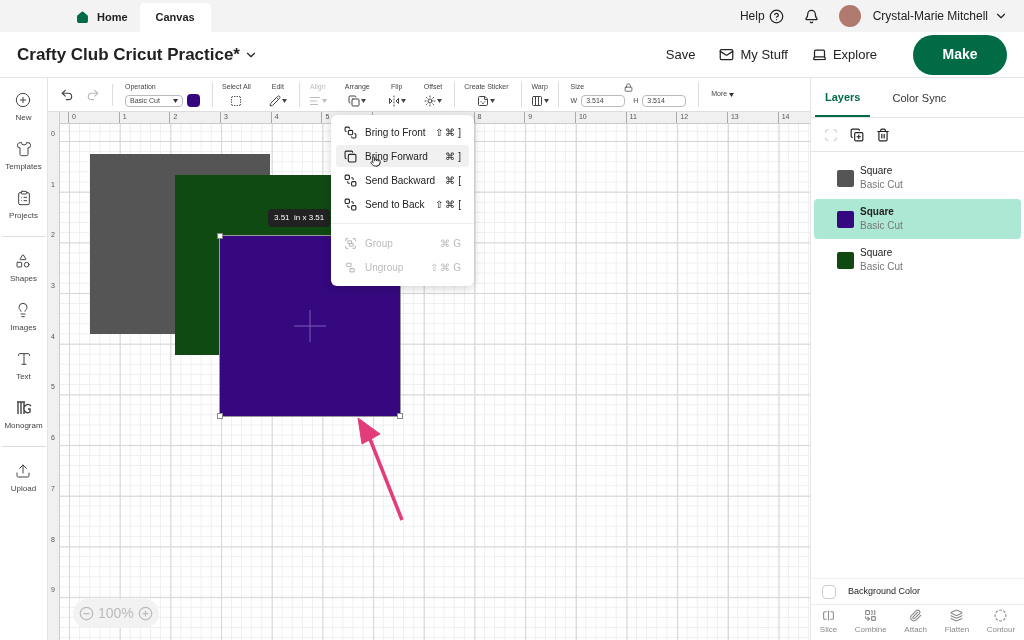 Image resolution: width=1024 pixels, height=640 pixels. Describe the element at coordinates (680, 54) in the screenshot. I see `save-button: Save` at that location.